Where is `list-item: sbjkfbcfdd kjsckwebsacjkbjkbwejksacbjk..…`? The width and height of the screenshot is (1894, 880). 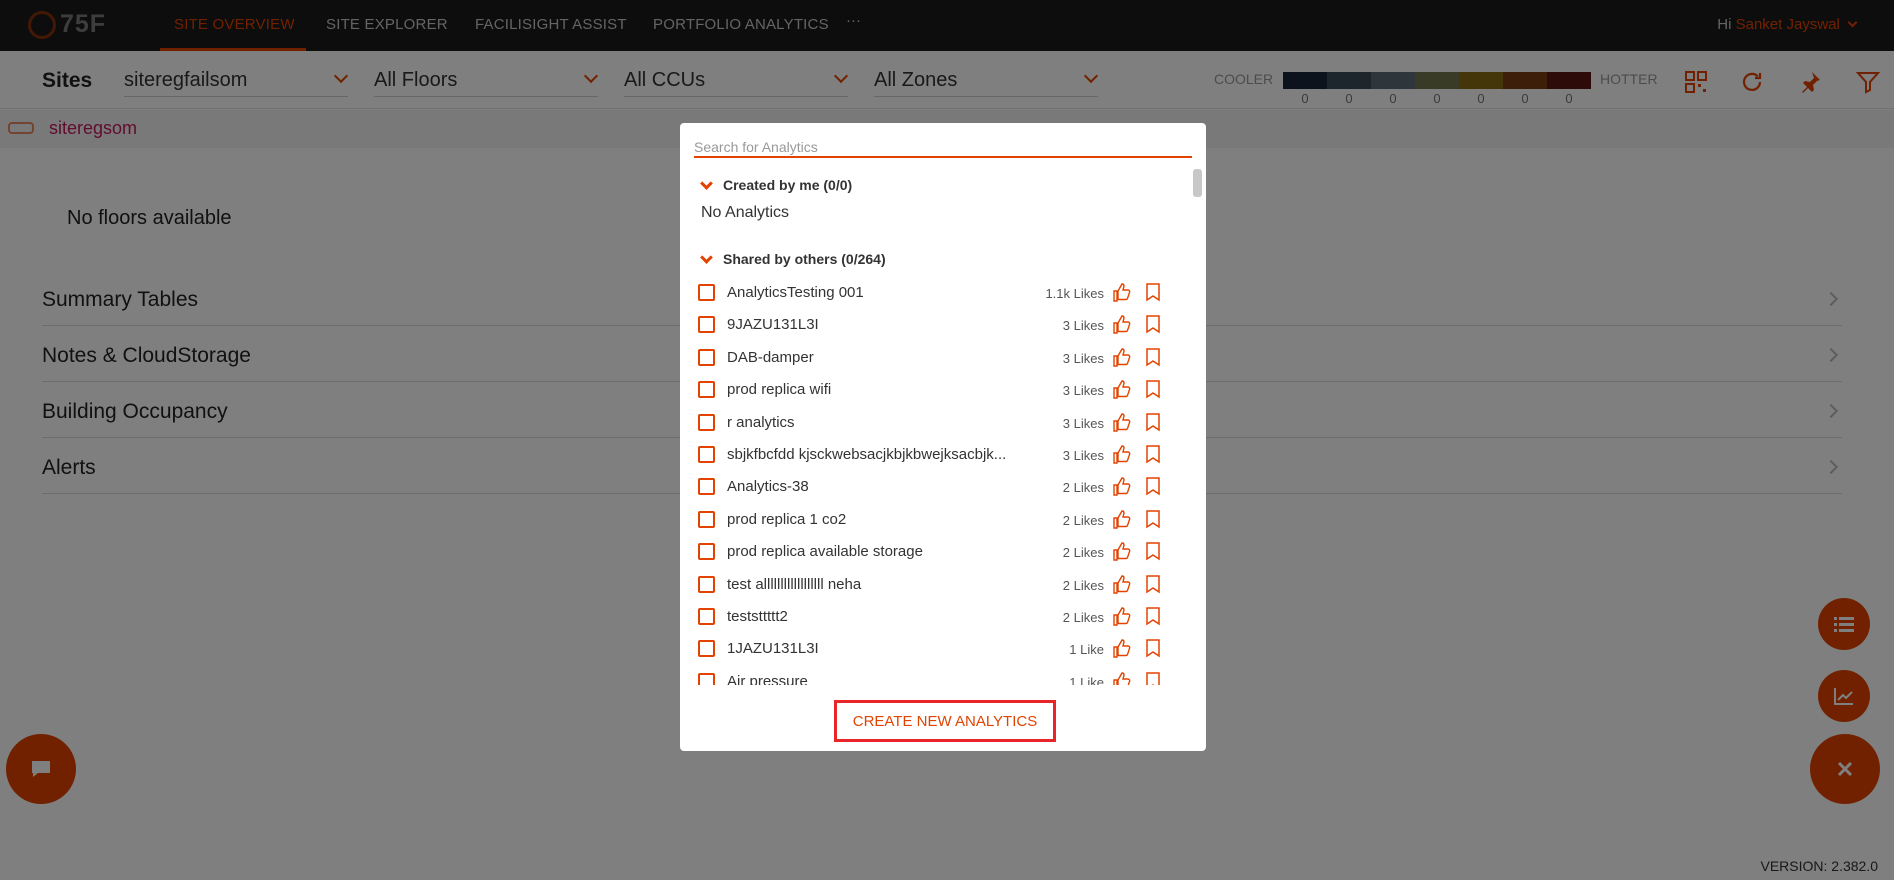 list-item: sbjkfbcfdd kjsckwebsacjkbjkbwejksacbjk..… is located at coordinates (938, 455).